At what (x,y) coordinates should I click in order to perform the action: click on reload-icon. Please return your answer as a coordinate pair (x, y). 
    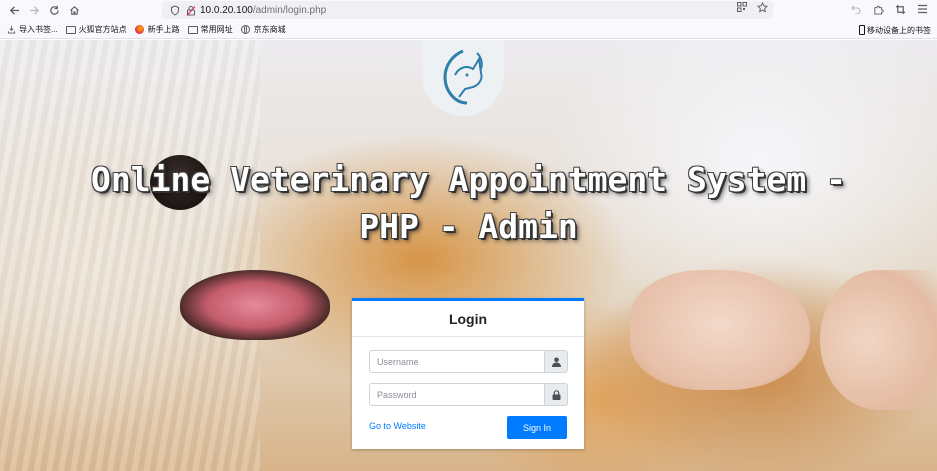
    Looking at the image, I should click on (54, 10).